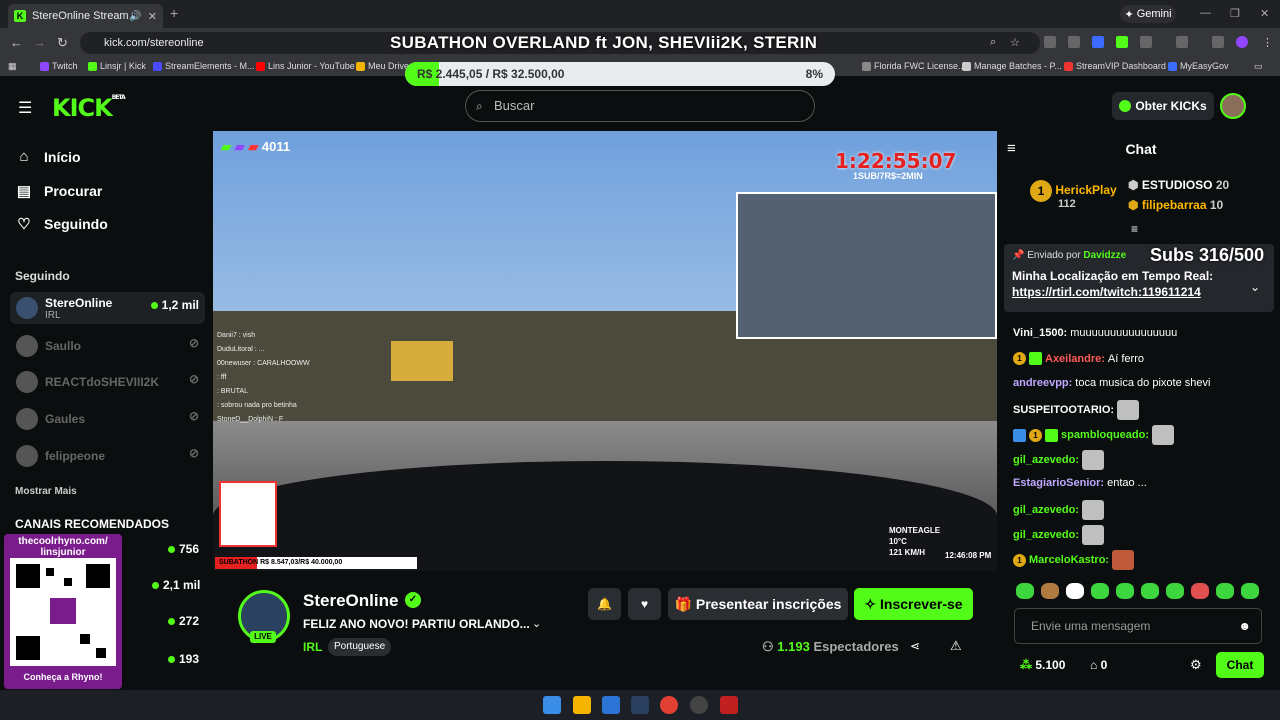 The width and height of the screenshot is (1280, 720). What do you see at coordinates (1042, 665) in the screenshot?
I see `channel-points: ⁂ 5.100` at bounding box center [1042, 665].